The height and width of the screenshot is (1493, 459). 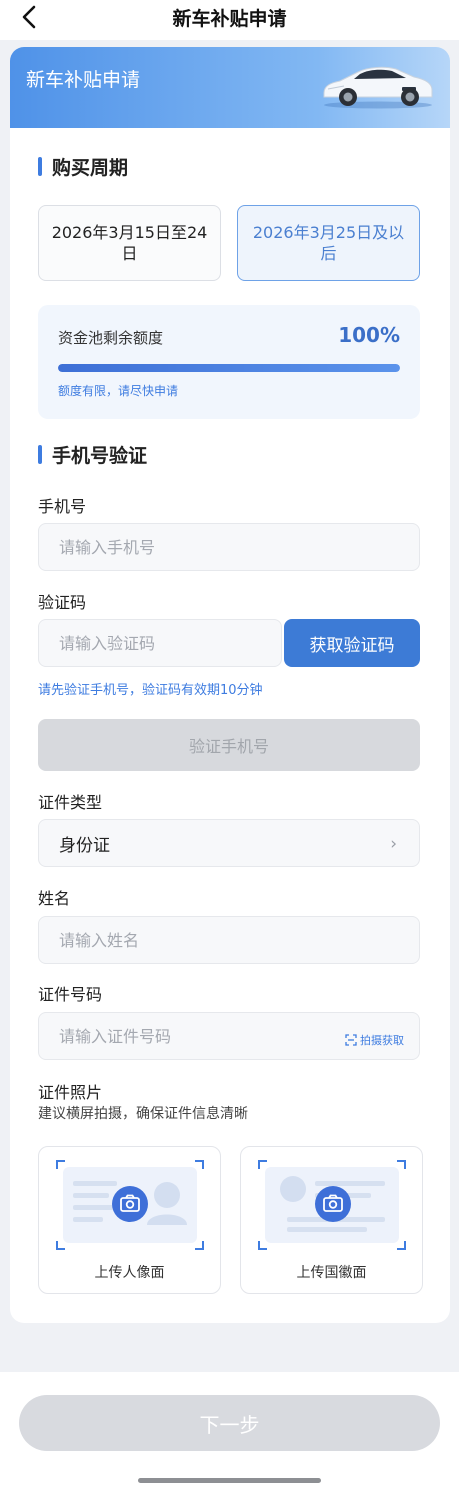 What do you see at coordinates (129, 243) in the screenshot?
I see `period-option-first: 2026年3月15日至24日` at bounding box center [129, 243].